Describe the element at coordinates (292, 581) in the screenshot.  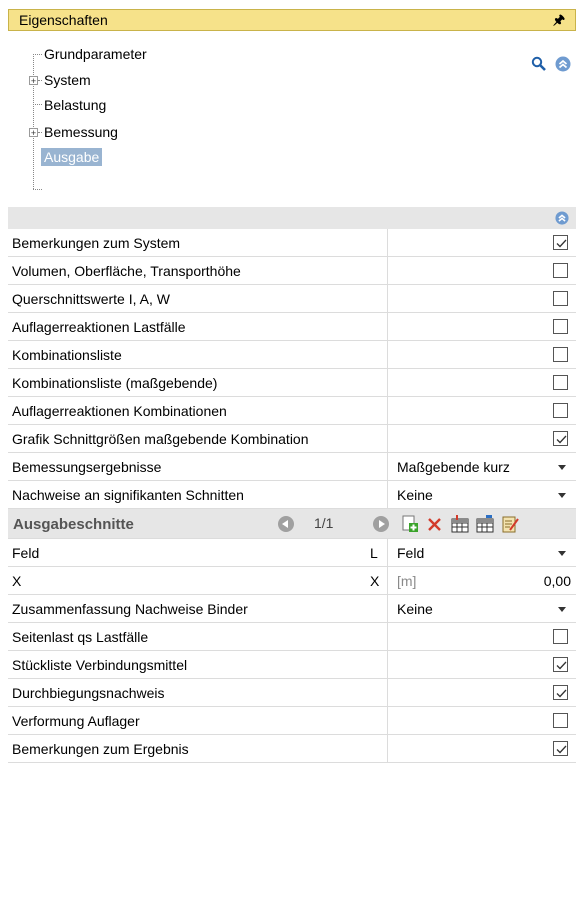
I see `property-row: X X [m] 0,00` at that location.